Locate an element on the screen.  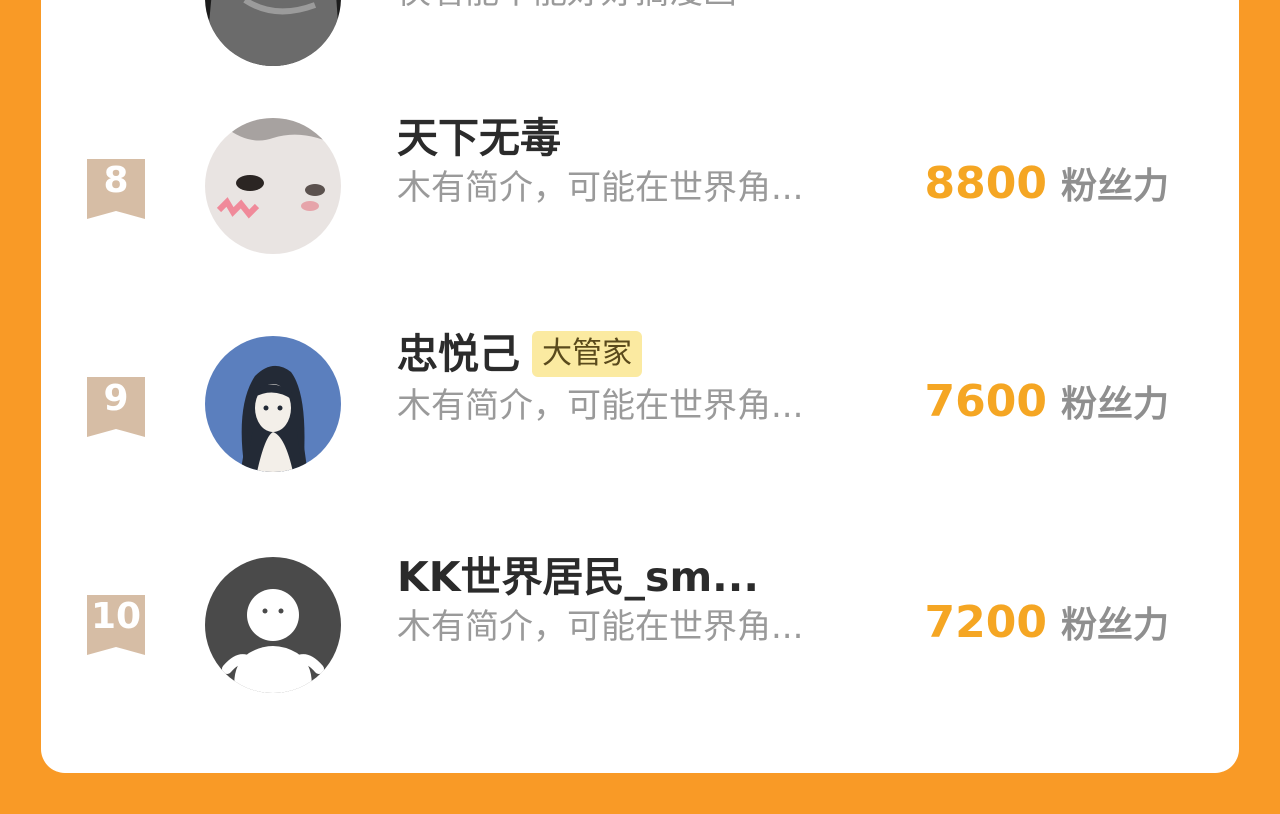
white-cat-avatar-icon is located at coordinates (273, 186).